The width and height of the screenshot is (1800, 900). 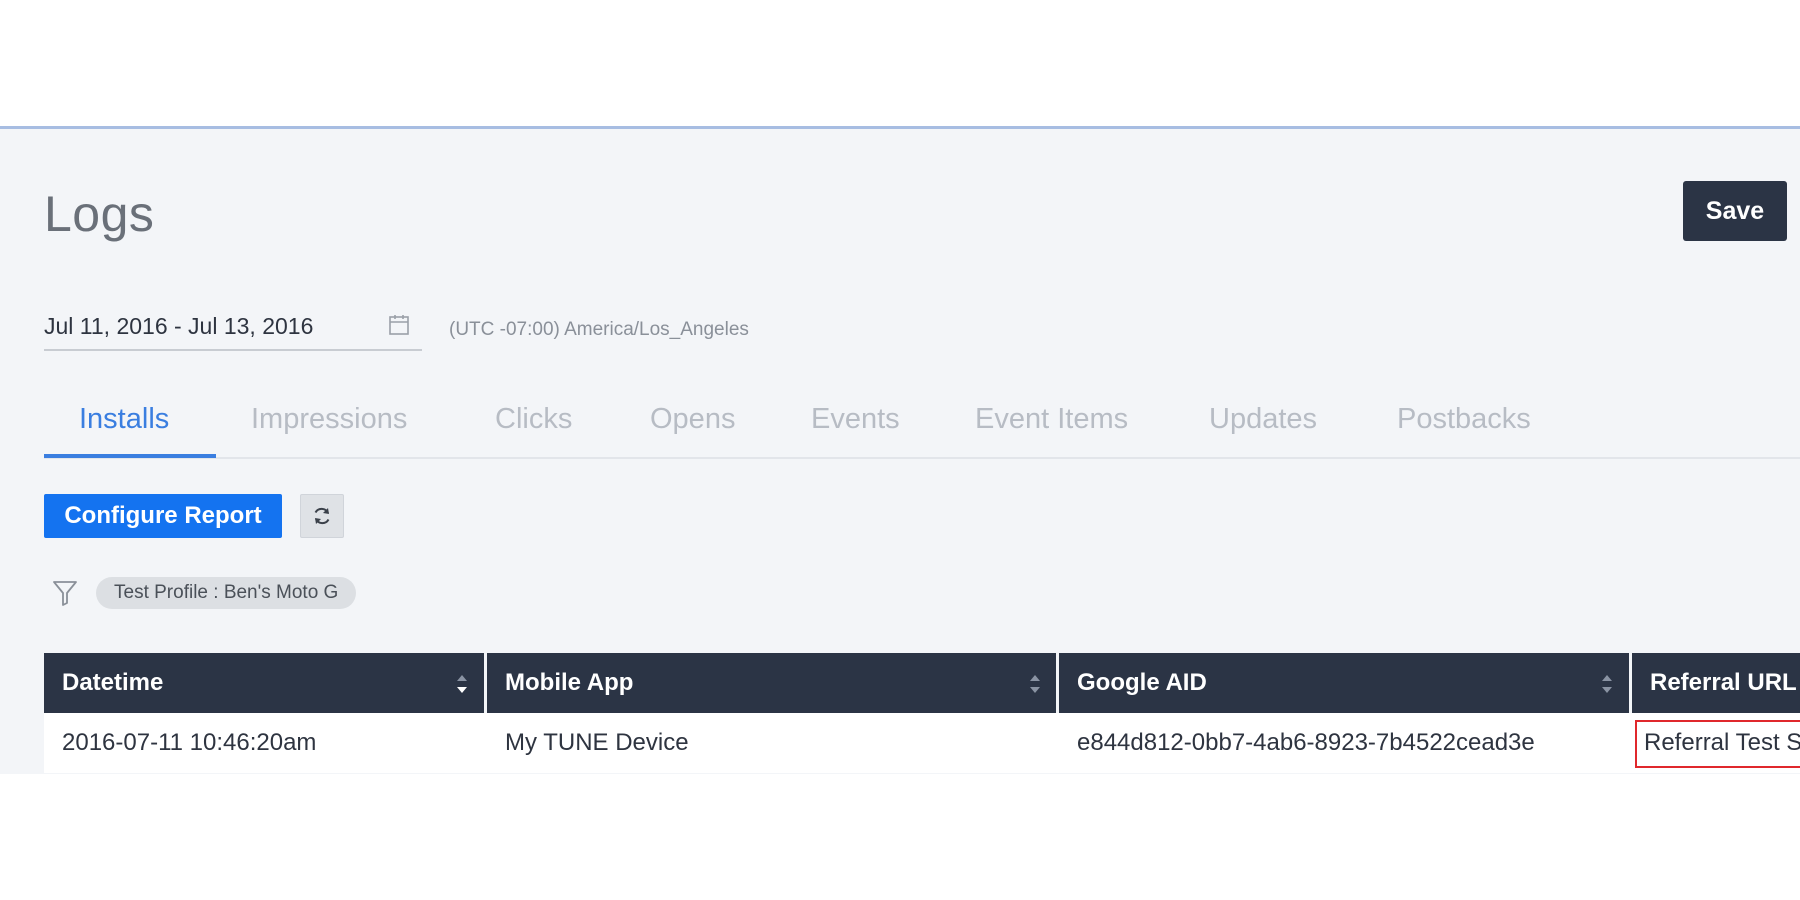 What do you see at coordinates (1722, 743) in the screenshot?
I see `cell-referral-url: Referral Test S` at bounding box center [1722, 743].